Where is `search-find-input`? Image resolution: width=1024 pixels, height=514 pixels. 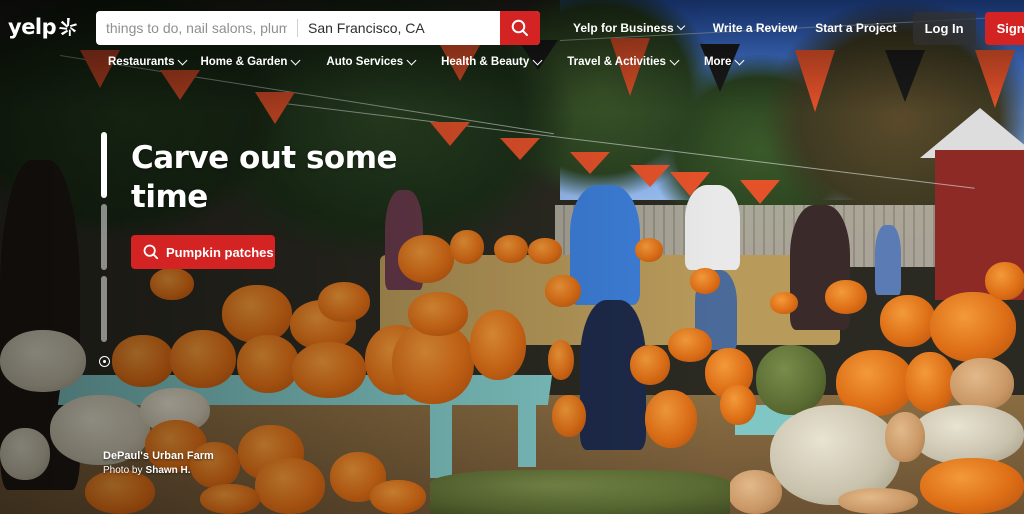 search-find-input is located at coordinates (197, 28).